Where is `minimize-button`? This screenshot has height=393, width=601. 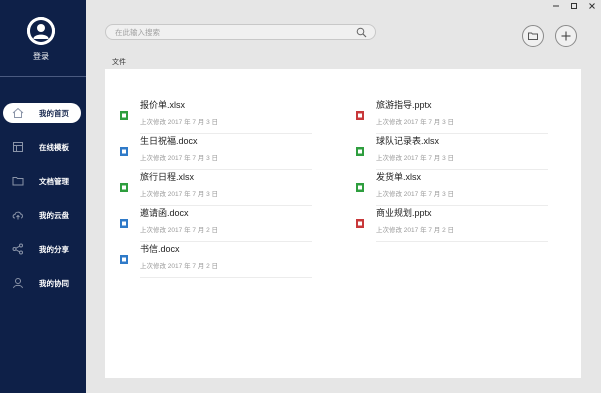
minimize-button is located at coordinates (556, 6).